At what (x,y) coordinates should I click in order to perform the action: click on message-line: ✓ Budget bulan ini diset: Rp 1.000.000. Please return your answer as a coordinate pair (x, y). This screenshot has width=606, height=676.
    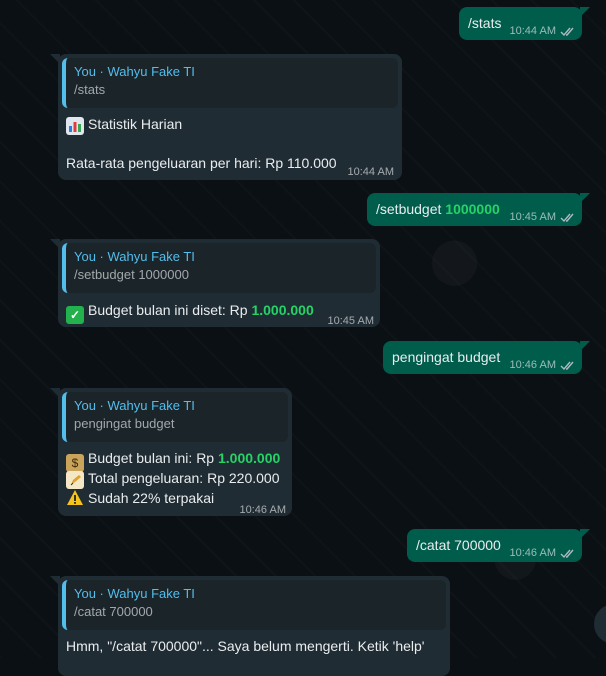
    Looking at the image, I should click on (190, 312).